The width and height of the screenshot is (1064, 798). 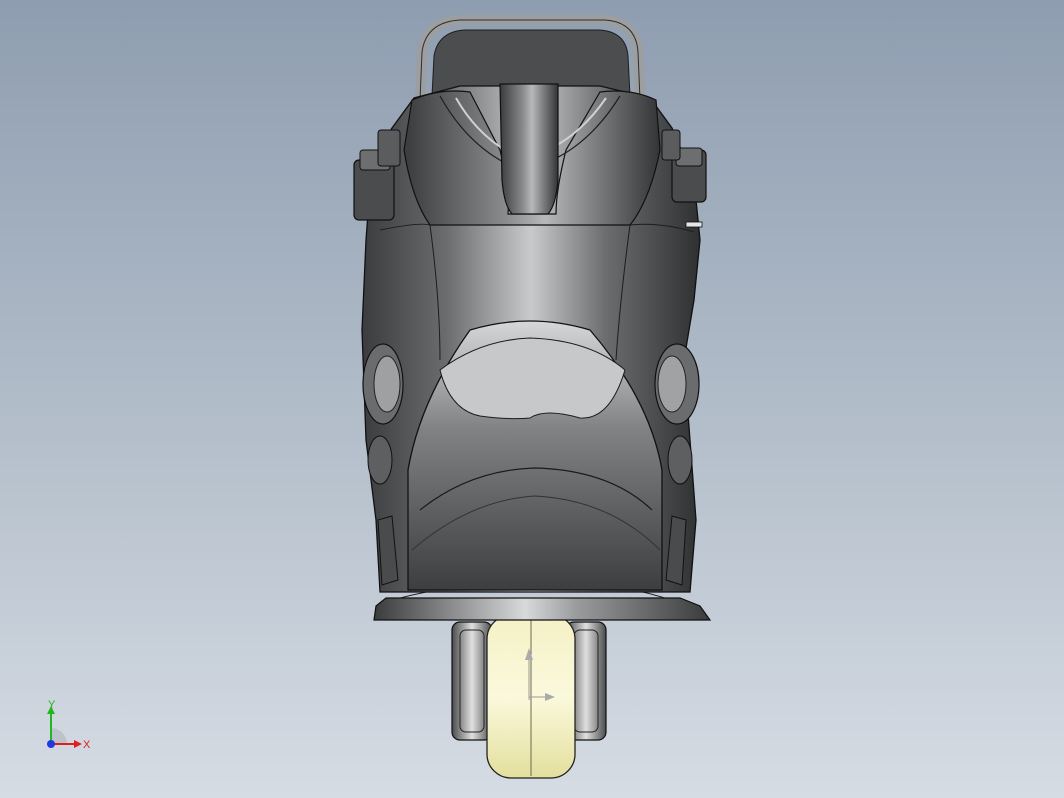 I want to click on x-axis-label: X, so click(x=87, y=745).